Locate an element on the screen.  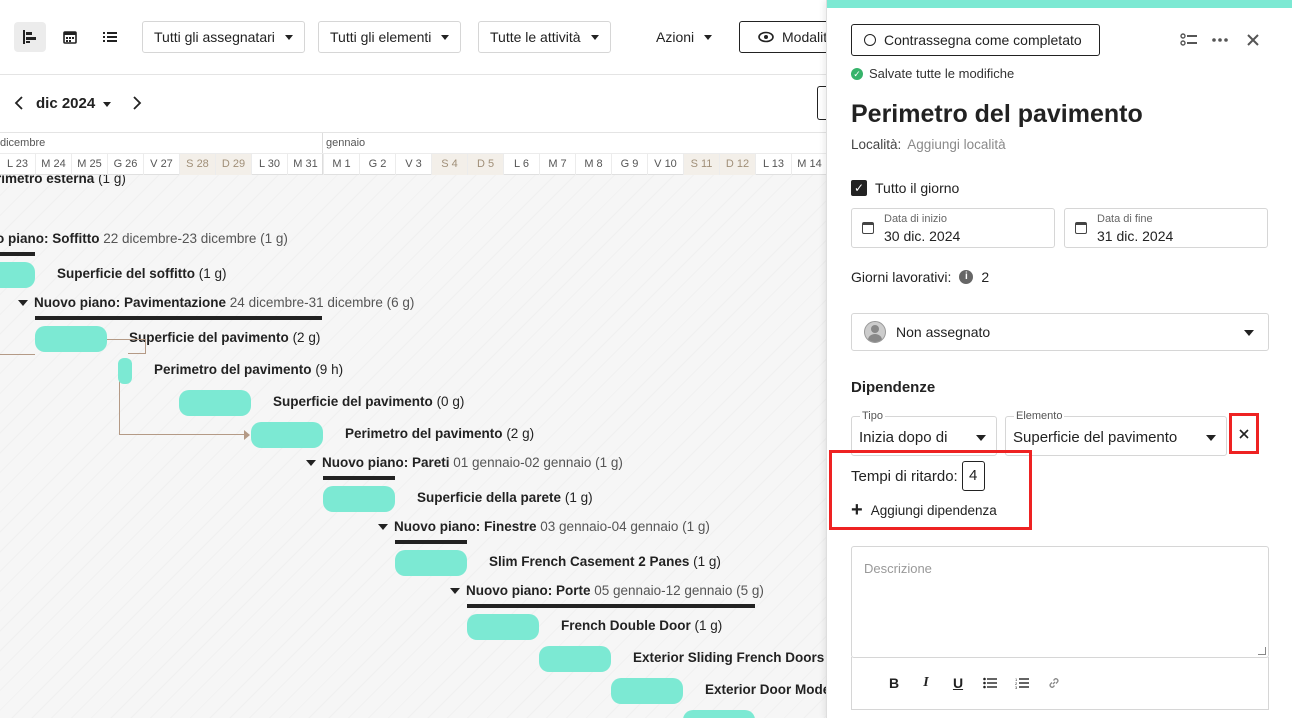
timeline-day: D 5 is located at coordinates (486, 164).